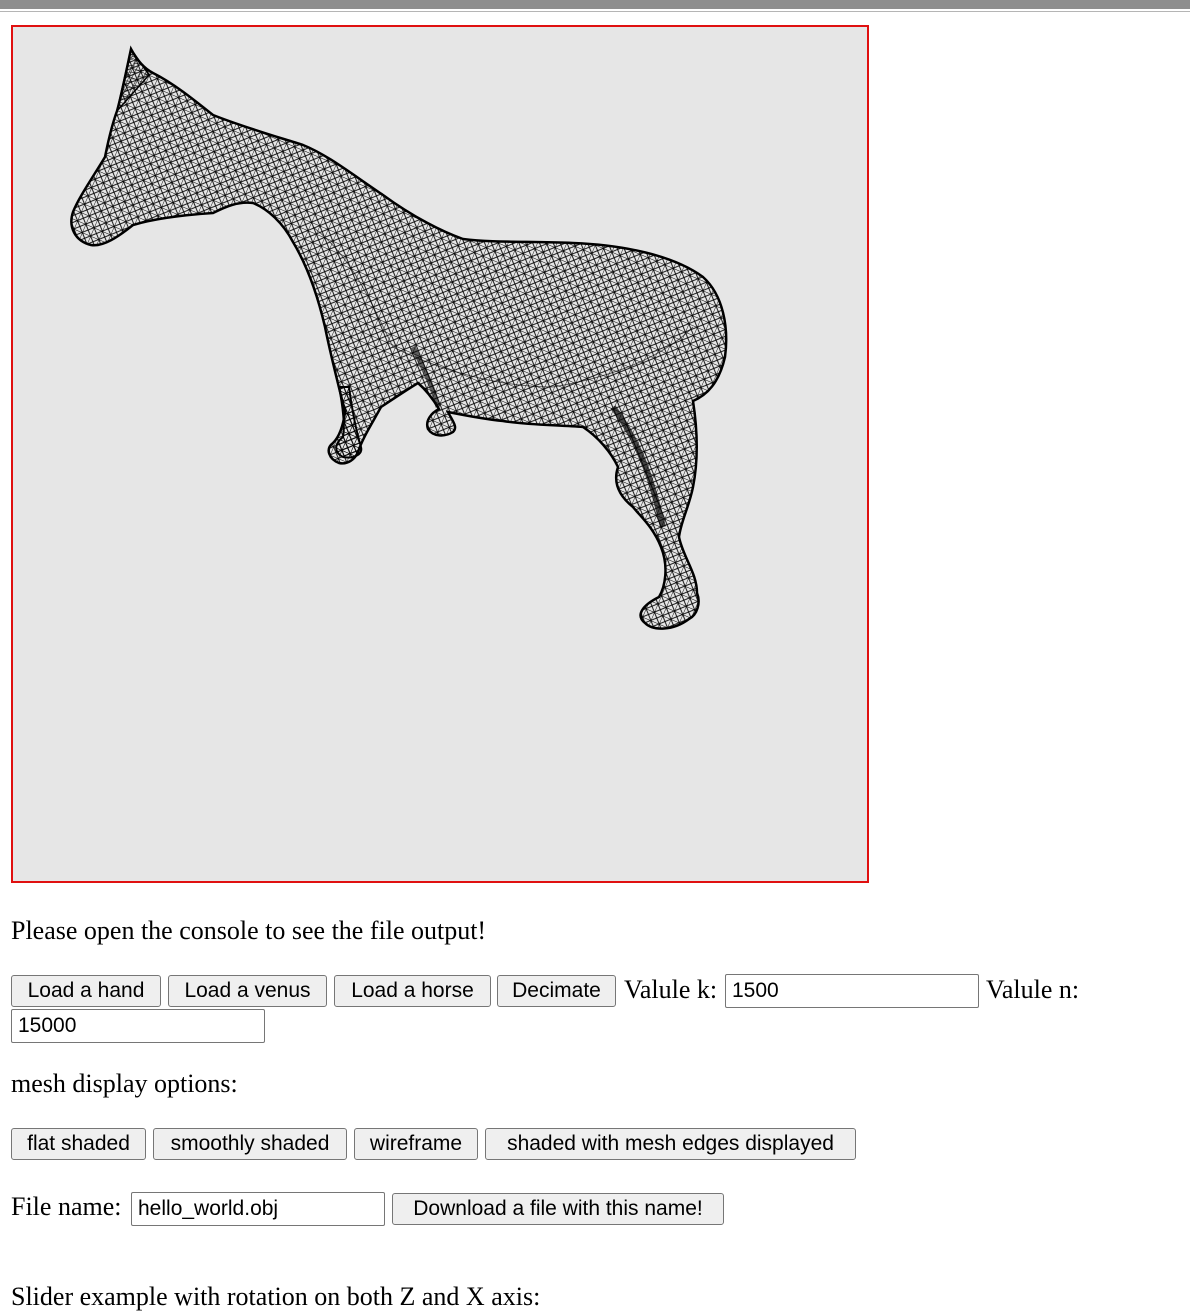  I want to click on download-file-button: Download a file with this name!, so click(558, 1209).